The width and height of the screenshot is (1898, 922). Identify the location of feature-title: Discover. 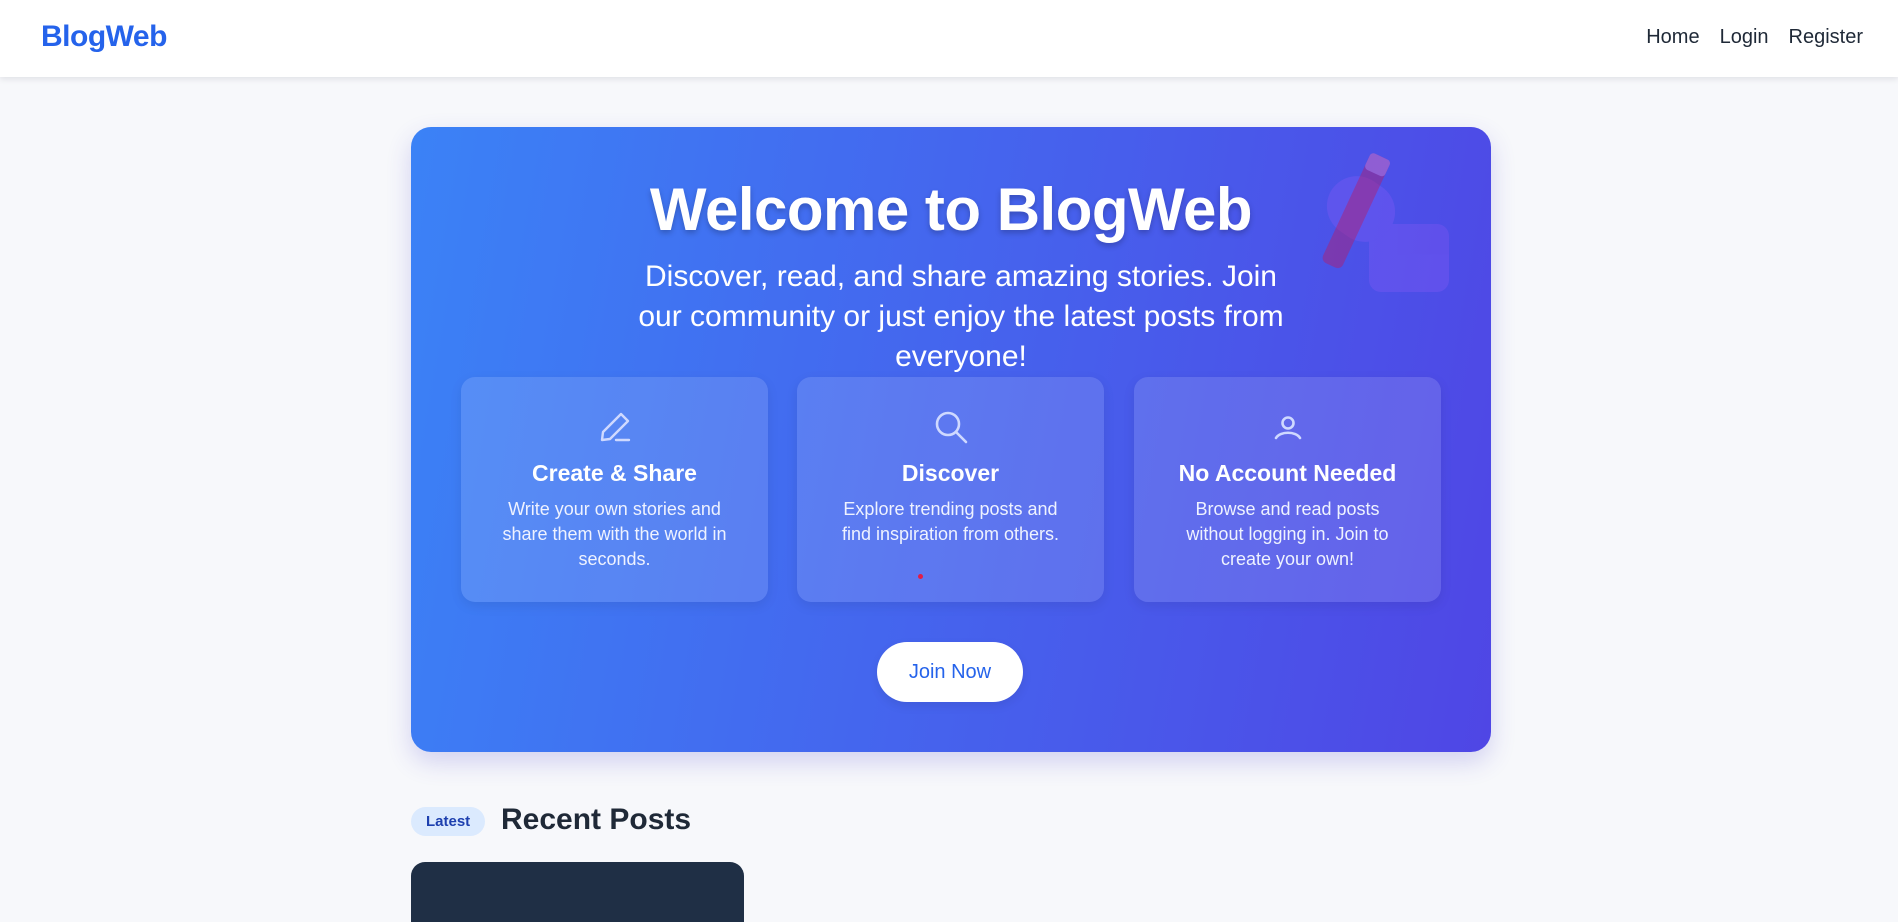
(950, 473).